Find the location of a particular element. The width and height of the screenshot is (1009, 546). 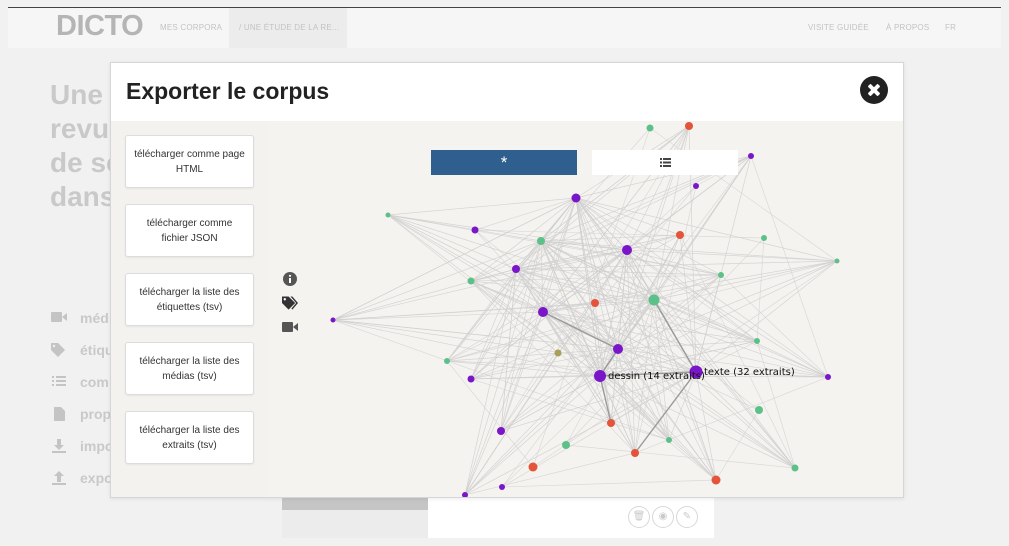

trash-icon: 🗑 is located at coordinates (639, 517).